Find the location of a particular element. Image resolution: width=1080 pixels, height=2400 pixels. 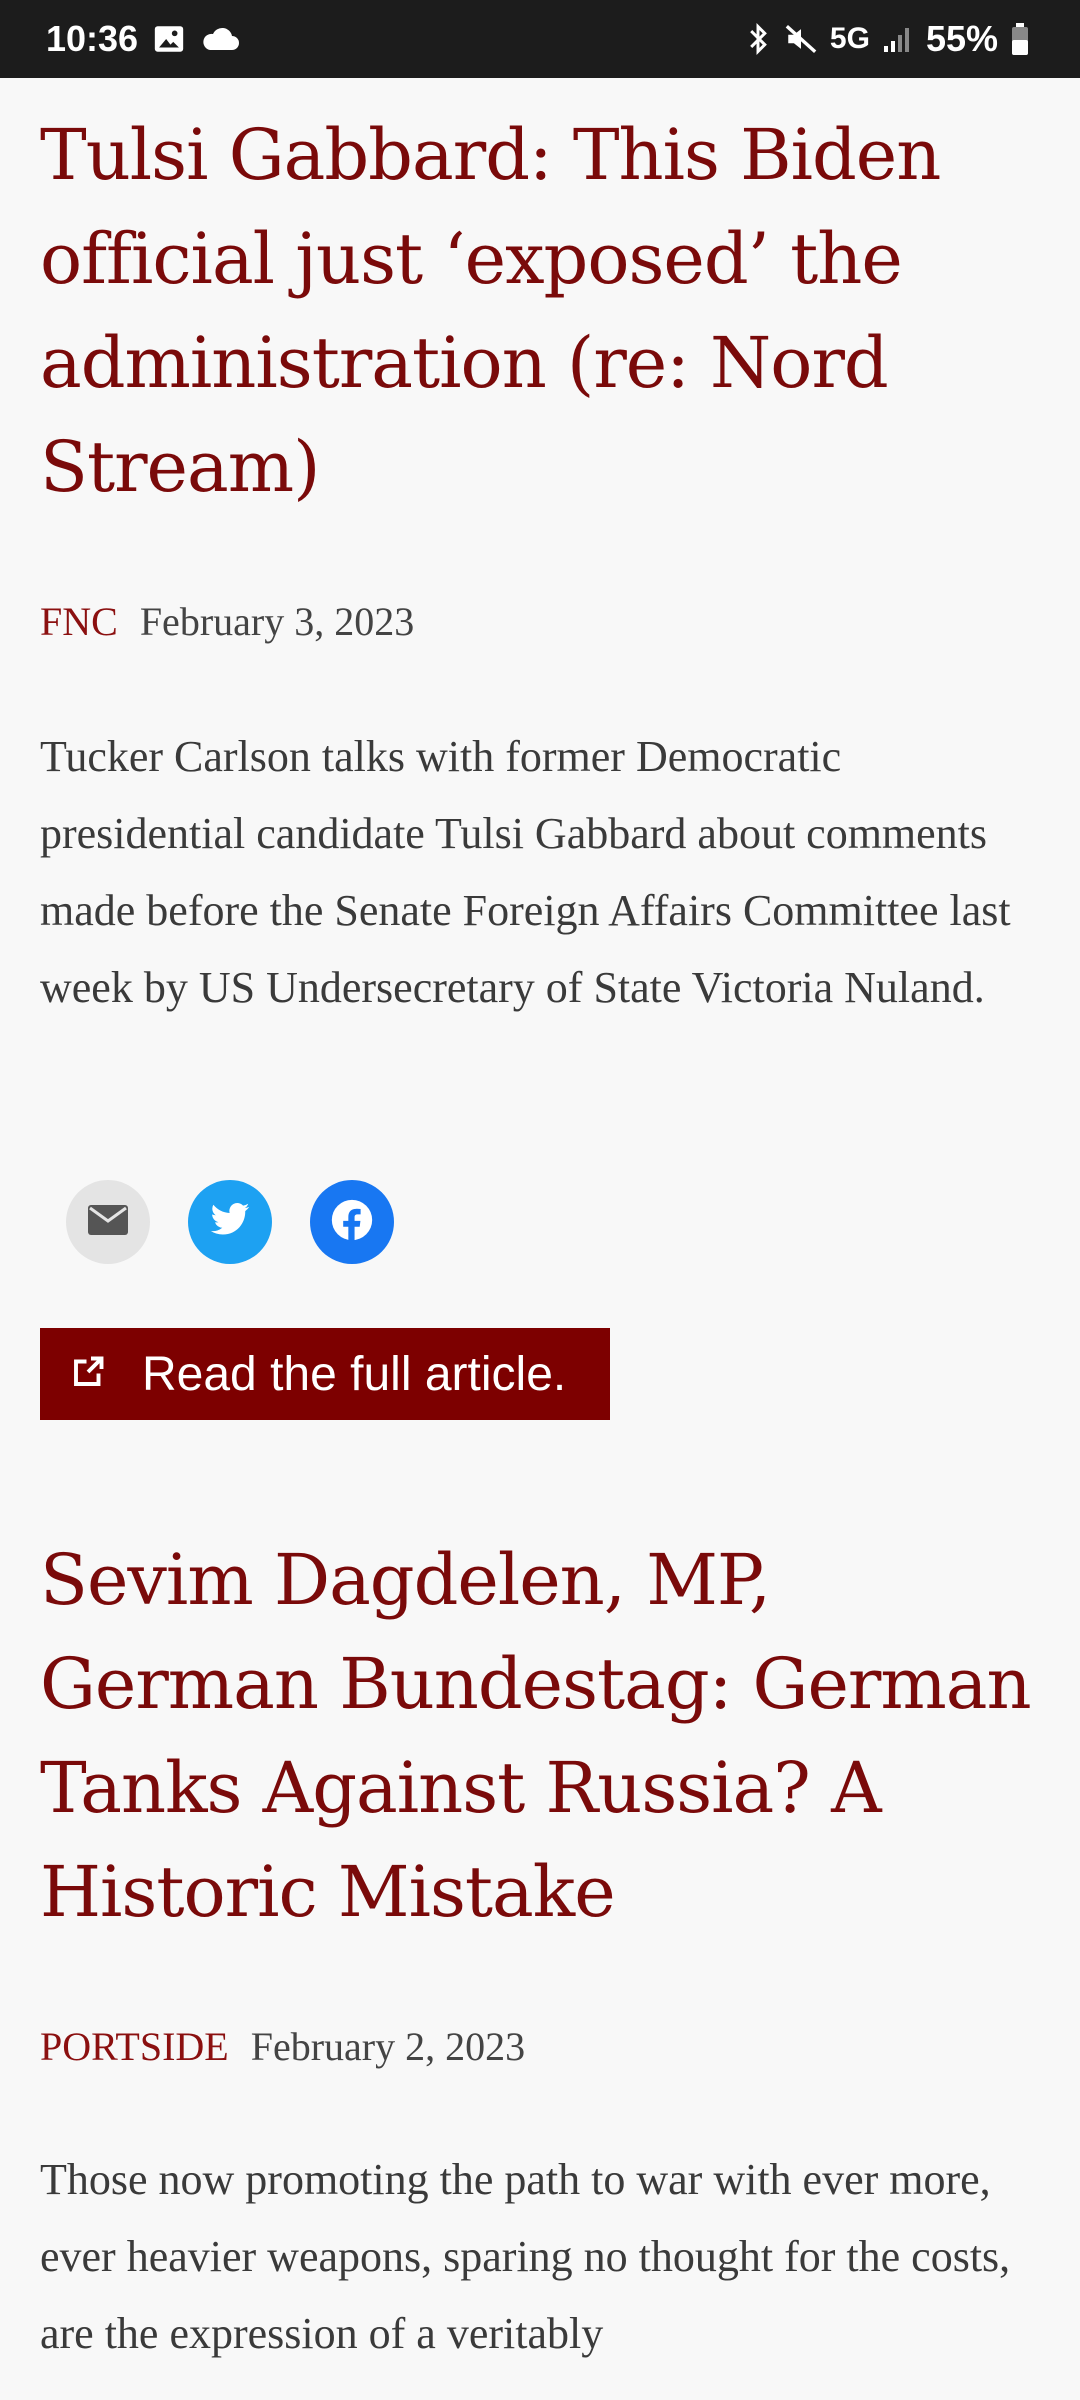

mute-icon is located at coordinates (801, 39).